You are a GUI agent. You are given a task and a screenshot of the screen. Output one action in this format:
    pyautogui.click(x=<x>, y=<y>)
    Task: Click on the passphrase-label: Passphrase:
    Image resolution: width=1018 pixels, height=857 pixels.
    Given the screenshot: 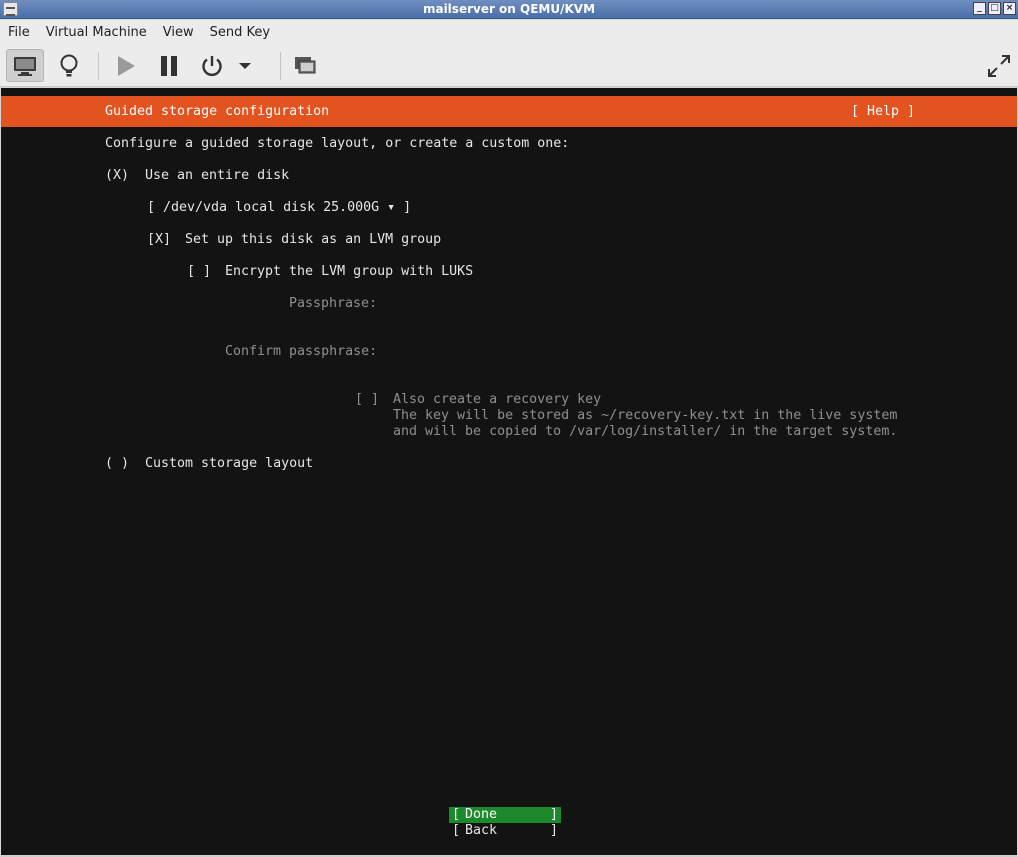 What is the action you would take?
    pyautogui.click(x=333, y=303)
    